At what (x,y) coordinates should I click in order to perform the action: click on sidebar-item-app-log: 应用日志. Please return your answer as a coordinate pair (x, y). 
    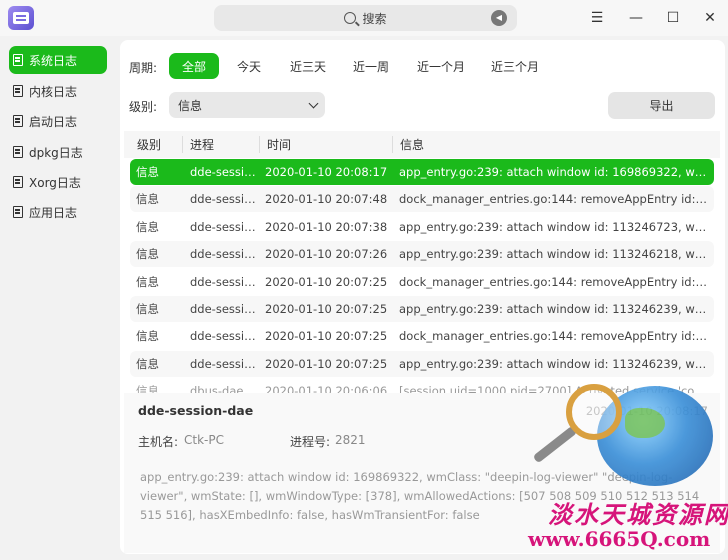
    Looking at the image, I should click on (58, 212).